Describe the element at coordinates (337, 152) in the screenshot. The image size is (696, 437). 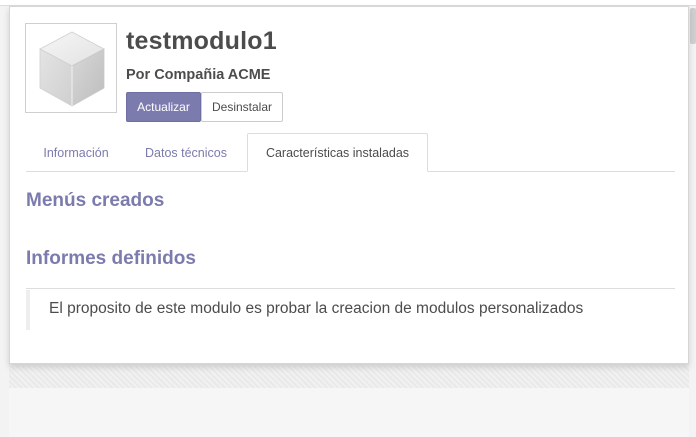
I see `tab-installed-features: Características instaladas` at that location.